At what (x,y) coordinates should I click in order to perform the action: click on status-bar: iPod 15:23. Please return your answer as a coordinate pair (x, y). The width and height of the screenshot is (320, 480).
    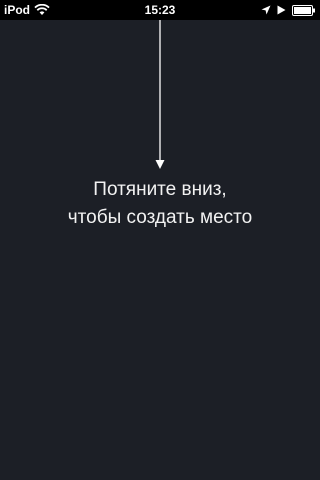
    Looking at the image, I should click on (160, 10).